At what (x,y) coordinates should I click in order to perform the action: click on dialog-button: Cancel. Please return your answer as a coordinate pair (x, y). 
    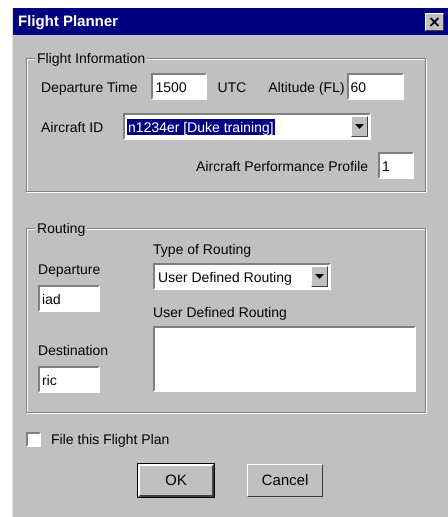
    Looking at the image, I should click on (285, 480).